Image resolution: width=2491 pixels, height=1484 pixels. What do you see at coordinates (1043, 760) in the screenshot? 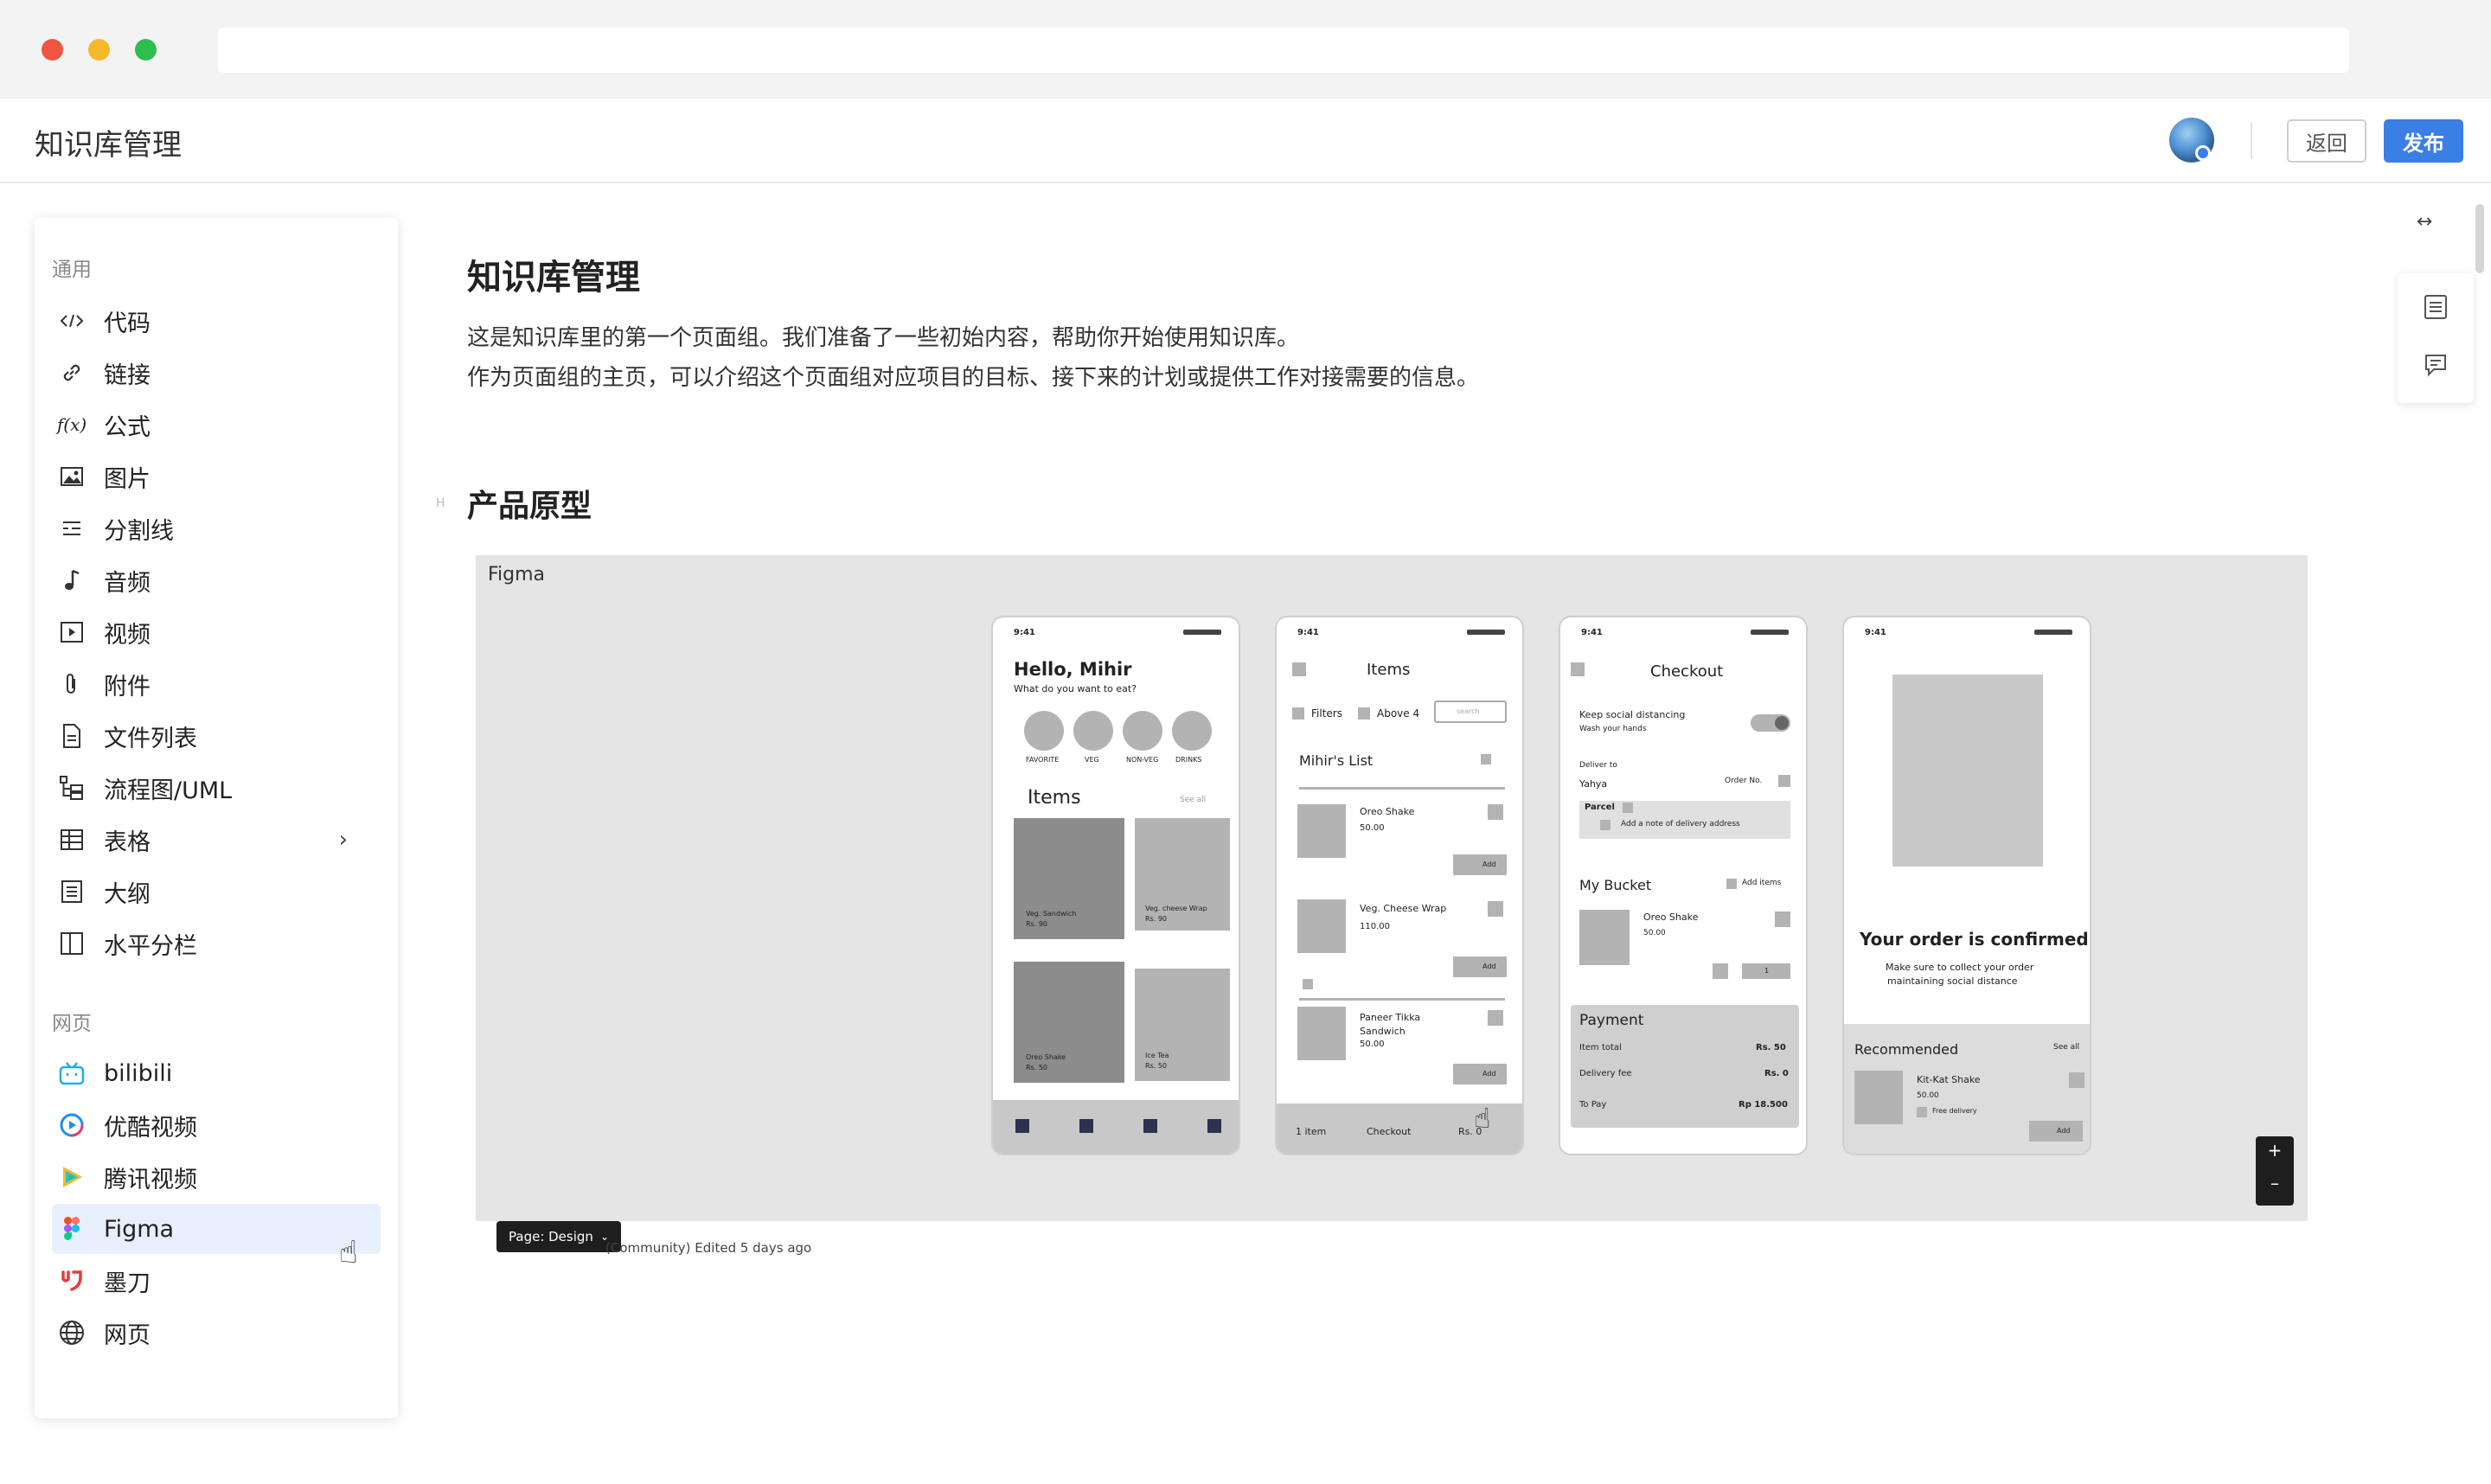
I see `category-label: FAVORITE` at bounding box center [1043, 760].